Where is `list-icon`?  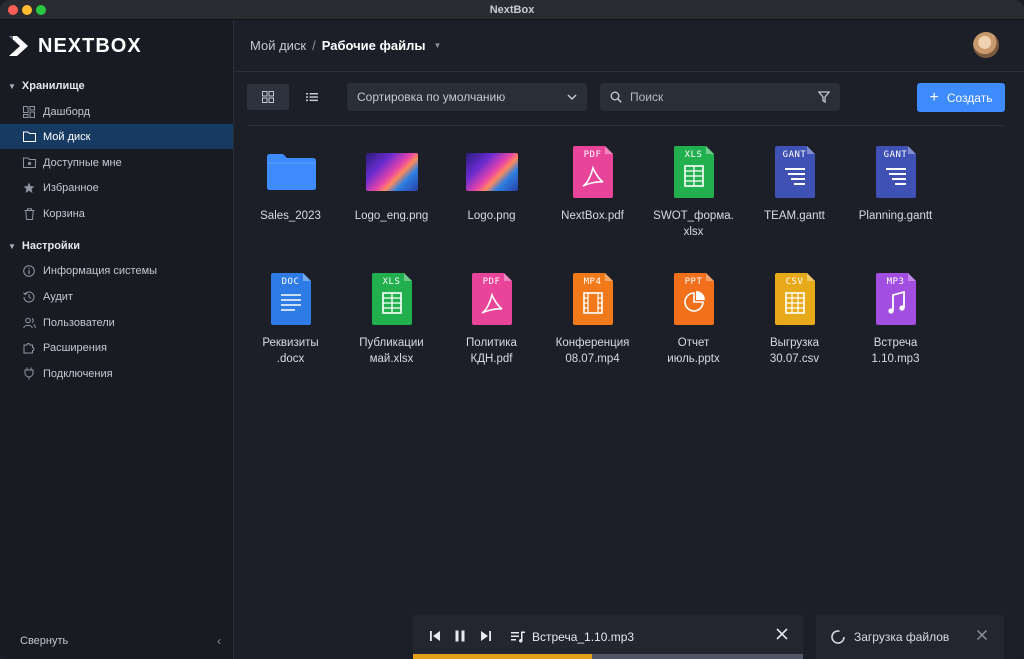 list-icon is located at coordinates (312, 97).